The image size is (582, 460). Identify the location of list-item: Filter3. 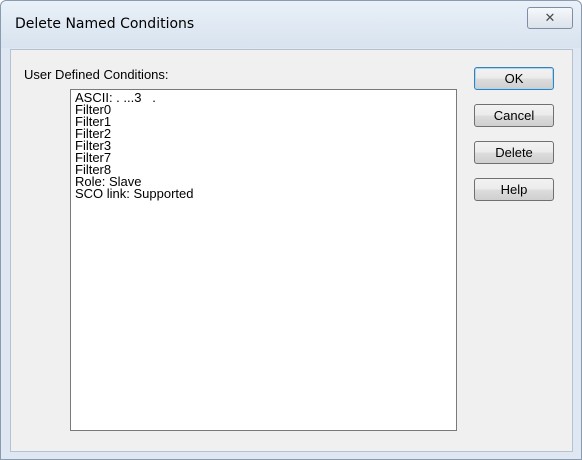
(263, 145).